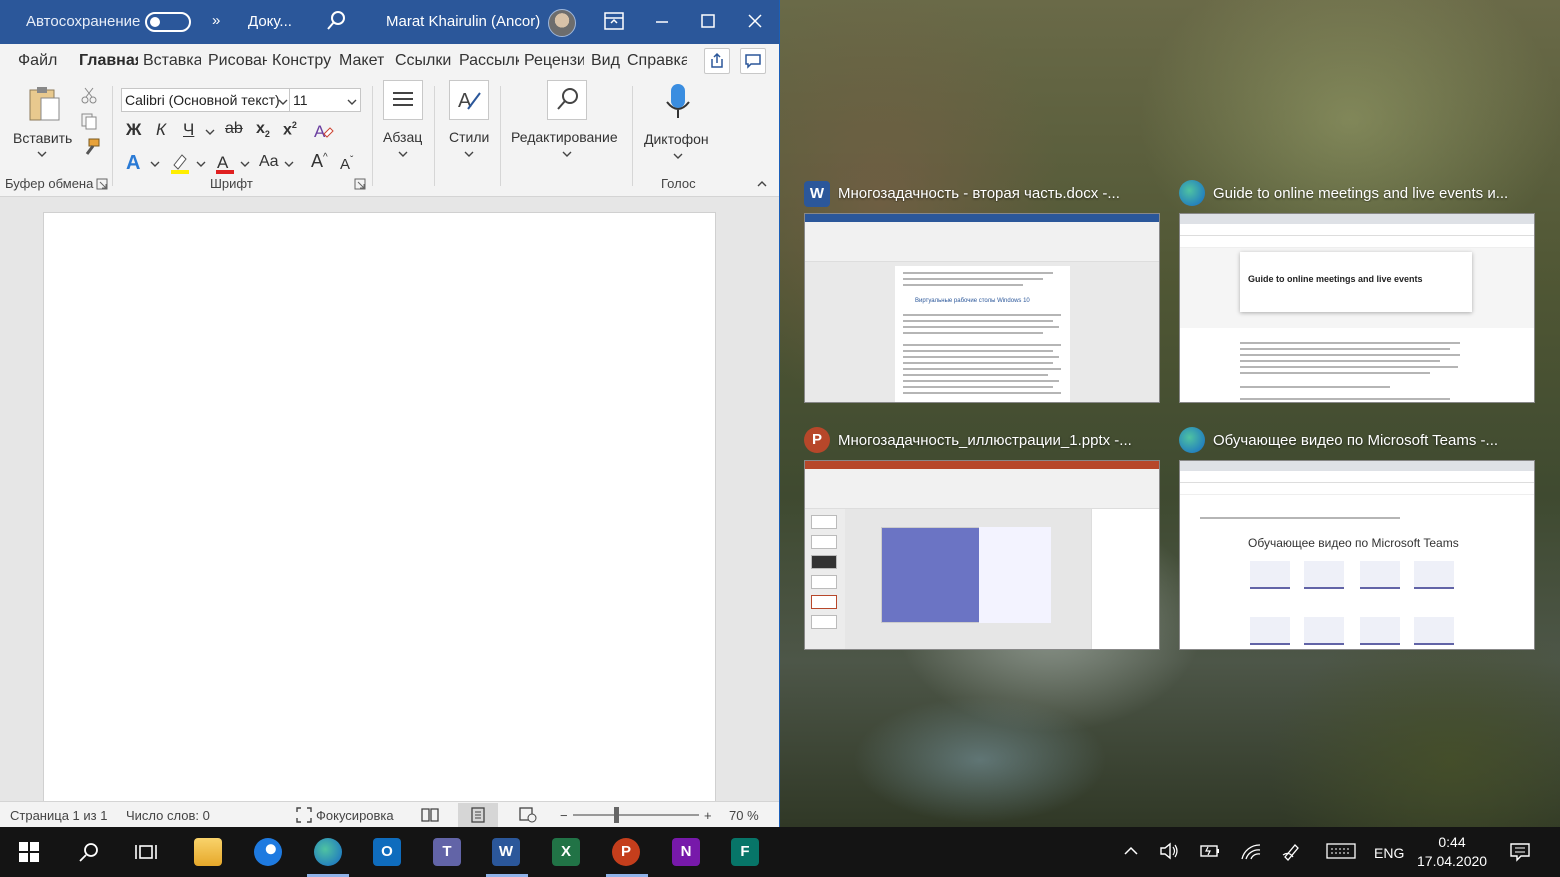  Describe the element at coordinates (42, 138) in the screenshot. I see `paste-button: Вставить` at that location.